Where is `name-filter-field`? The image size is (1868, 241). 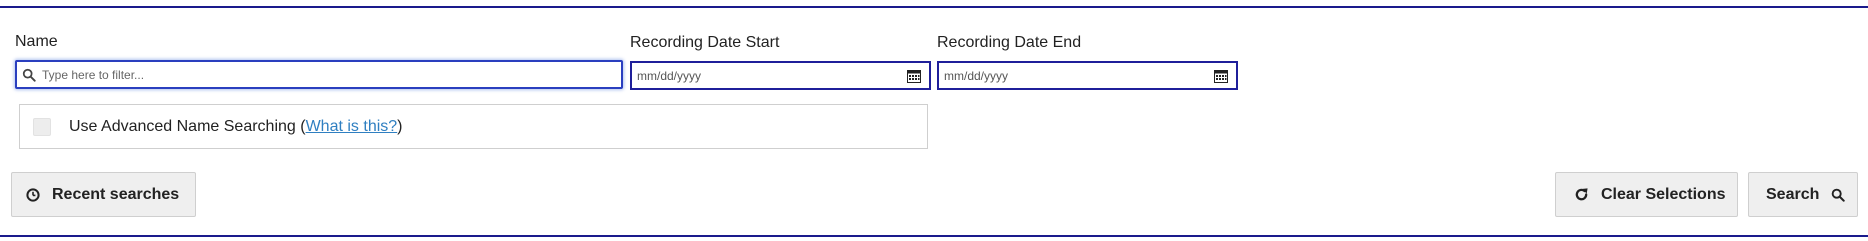
name-filter-field is located at coordinates (319, 74).